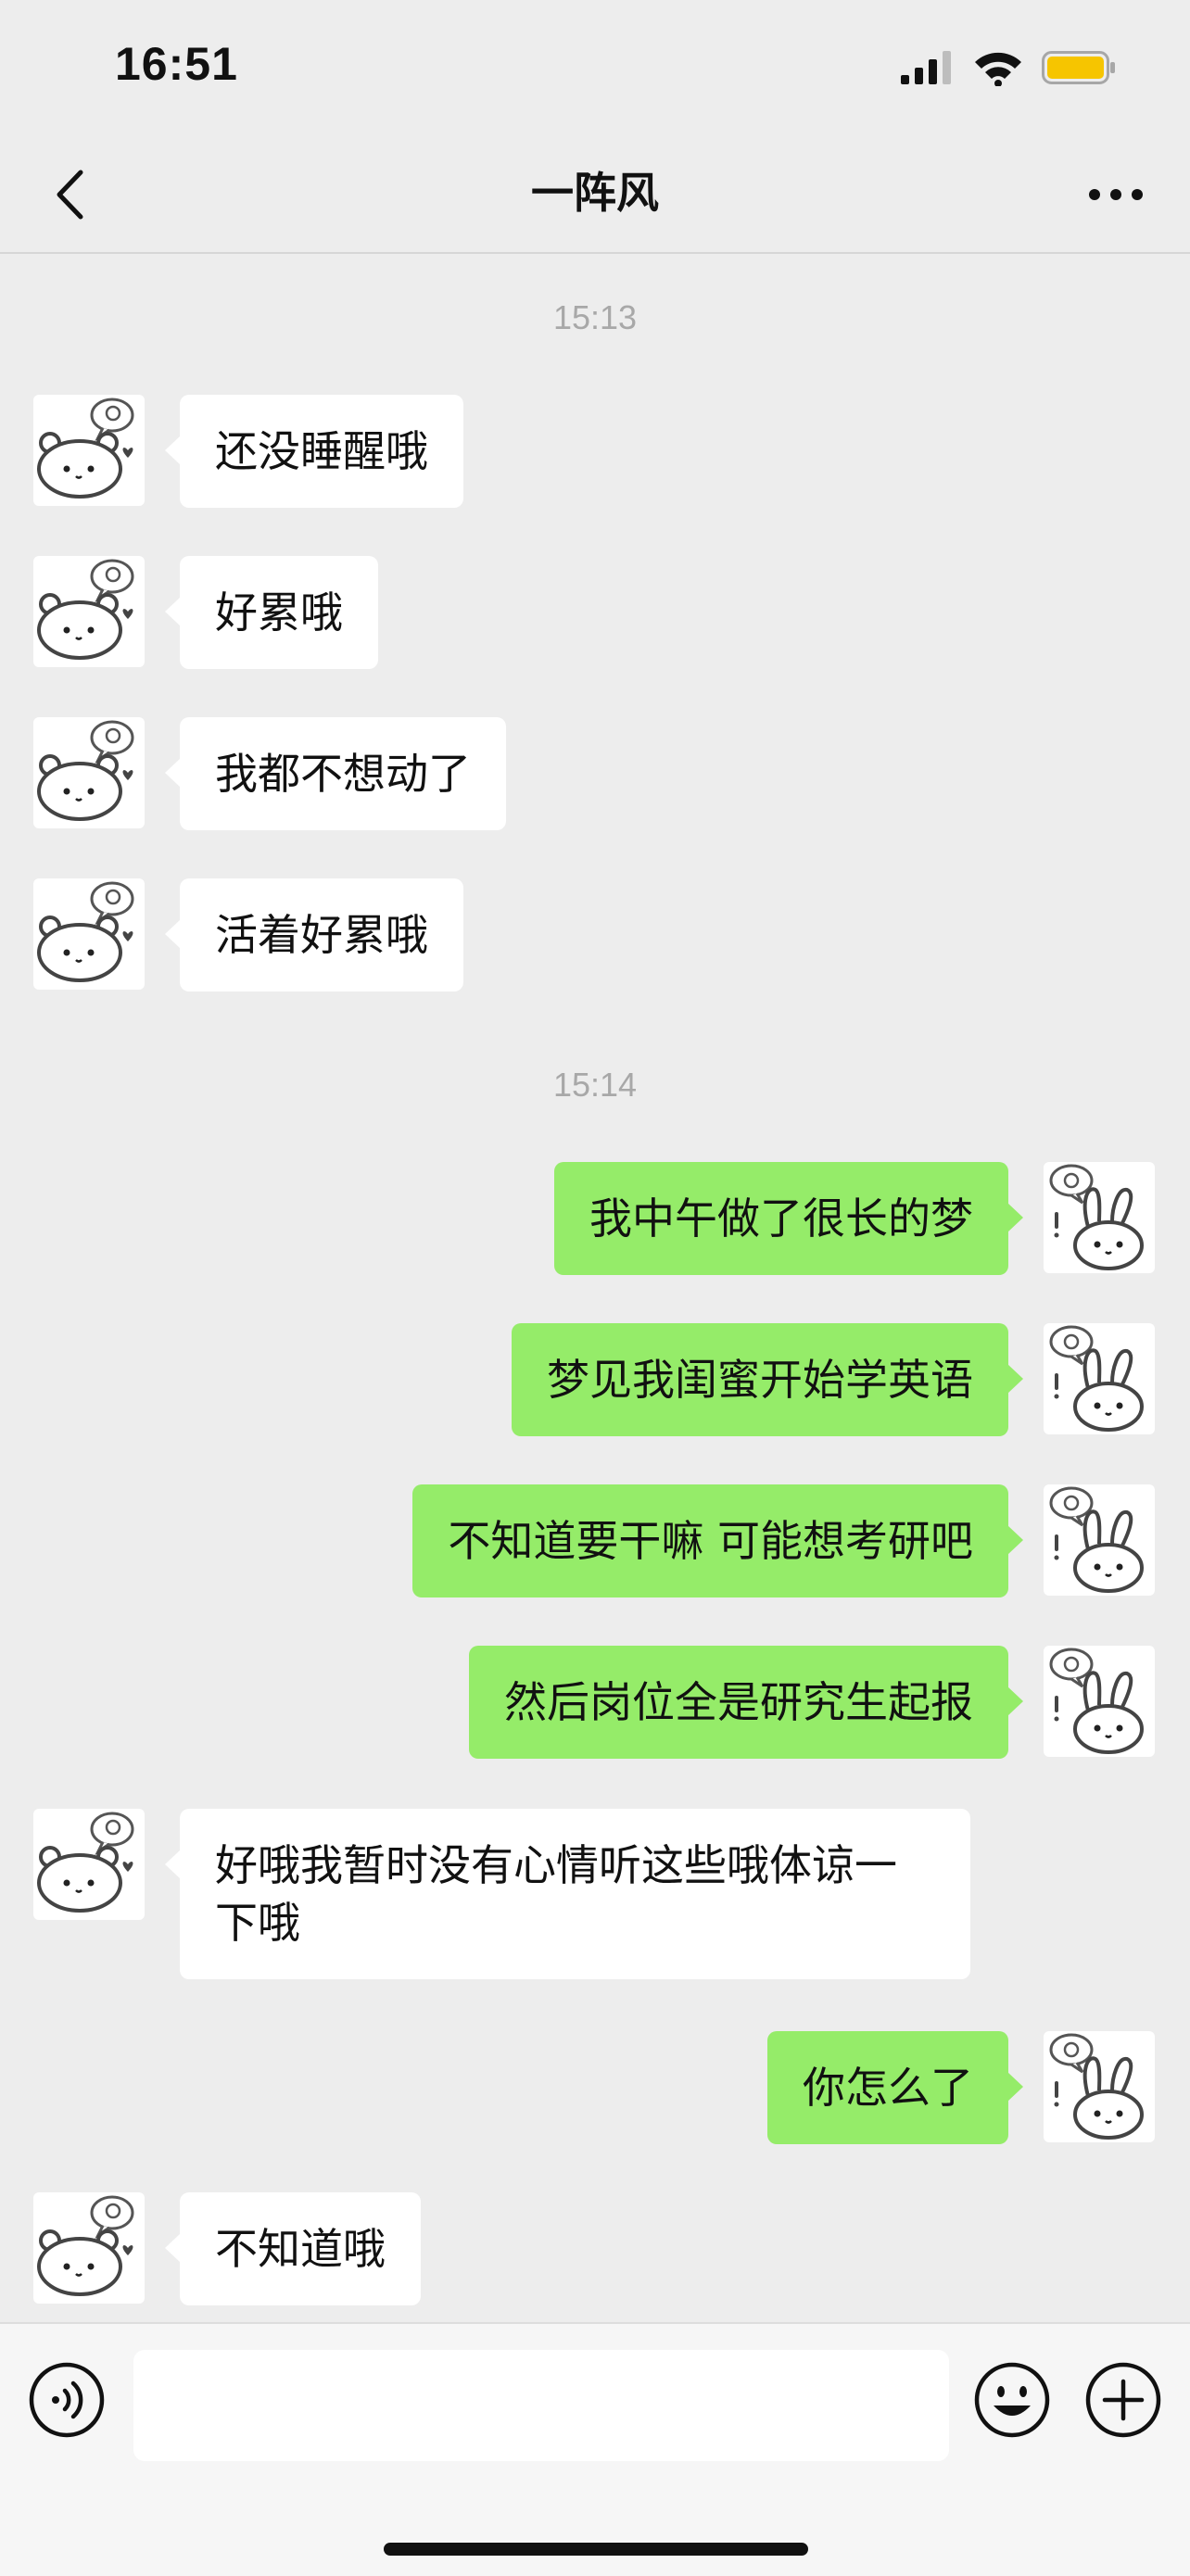 This screenshot has width=1190, height=2576. I want to click on outgoing-message-bubble: 梦见我闺蜜开始学英语, so click(767, 1379).